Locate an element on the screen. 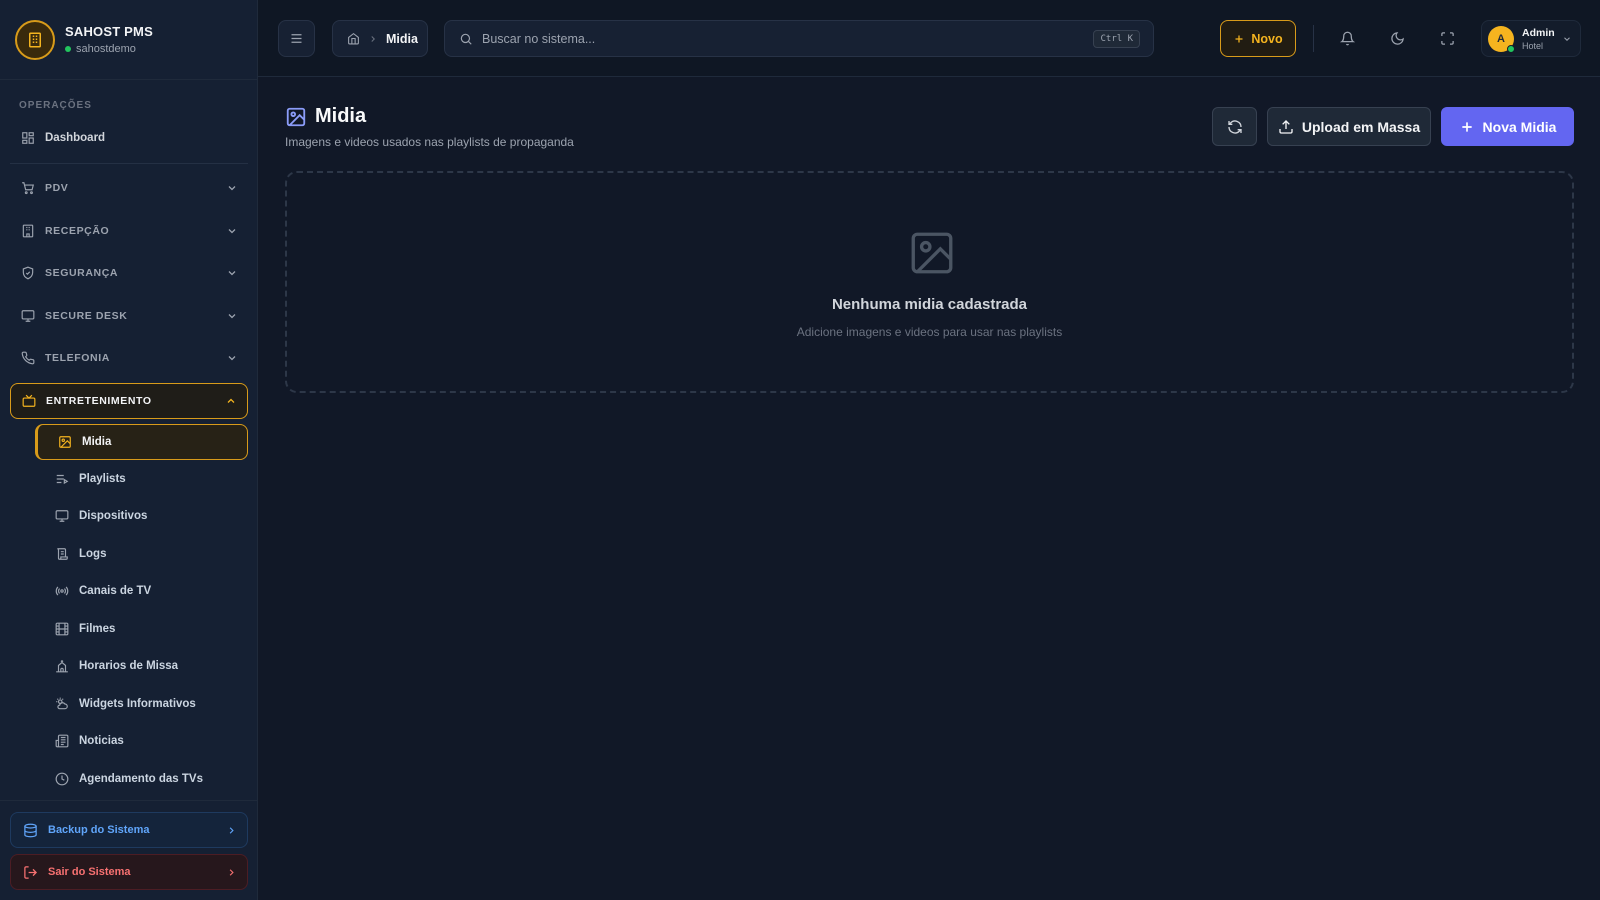 Image resolution: width=1600 pixels, height=900 pixels. empty-state-title: Nenhuma midia cadastrada is located at coordinates (929, 304).